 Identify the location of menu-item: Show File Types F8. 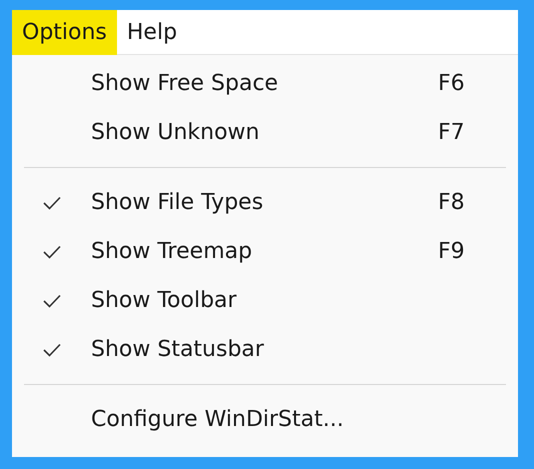
(265, 202).